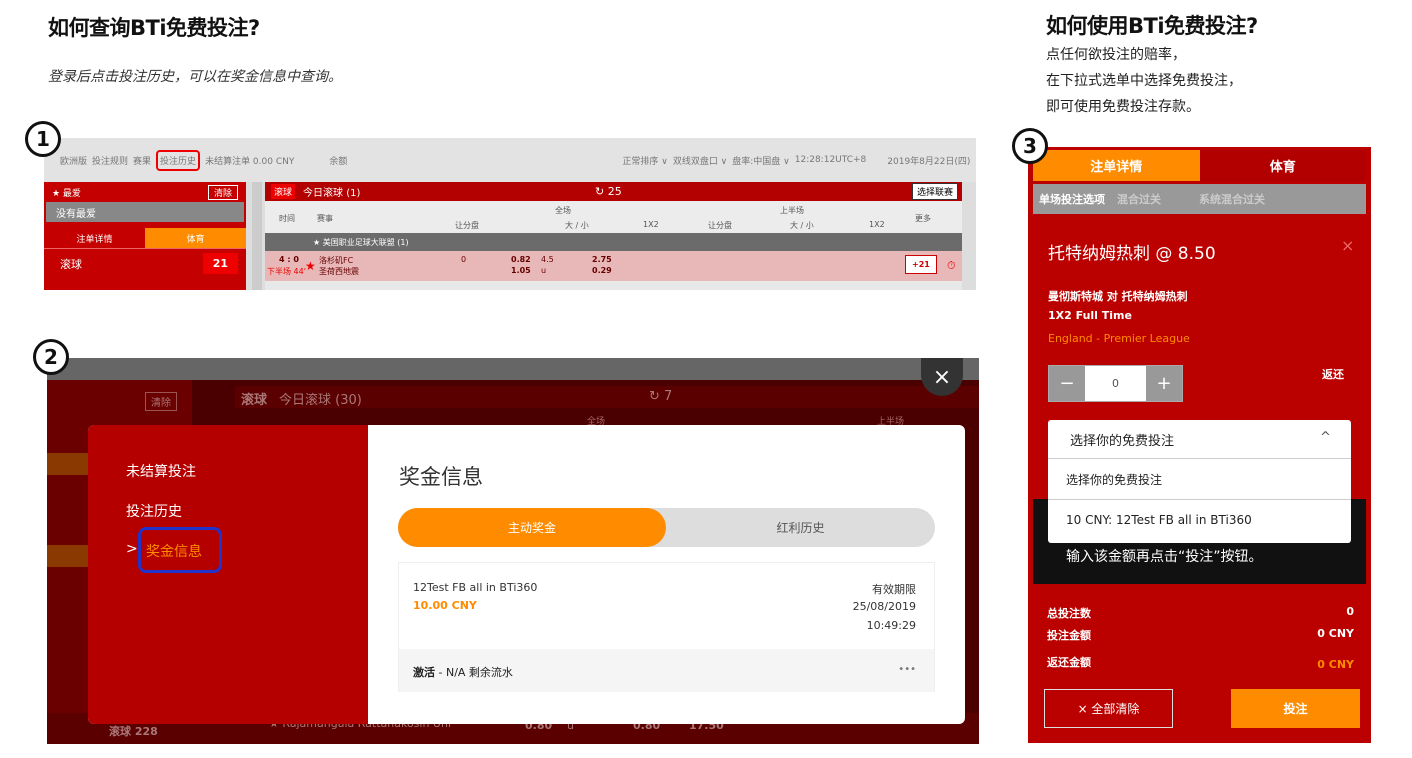 The image size is (1412, 758). Describe the element at coordinates (142, 160) in the screenshot. I see `nav-results: 赛果` at that location.